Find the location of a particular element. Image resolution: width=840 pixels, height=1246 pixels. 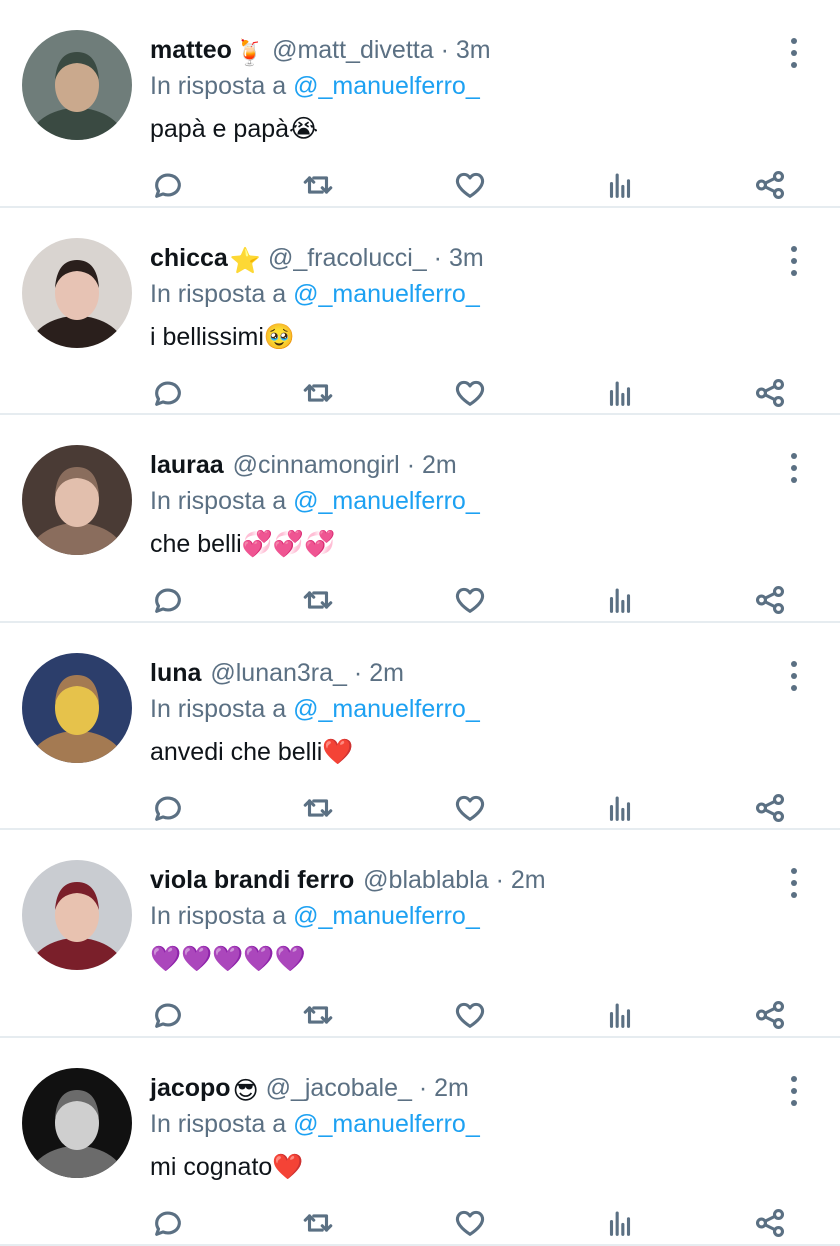

tweet-text: mi cognato❤️ is located at coordinates (226, 1167).